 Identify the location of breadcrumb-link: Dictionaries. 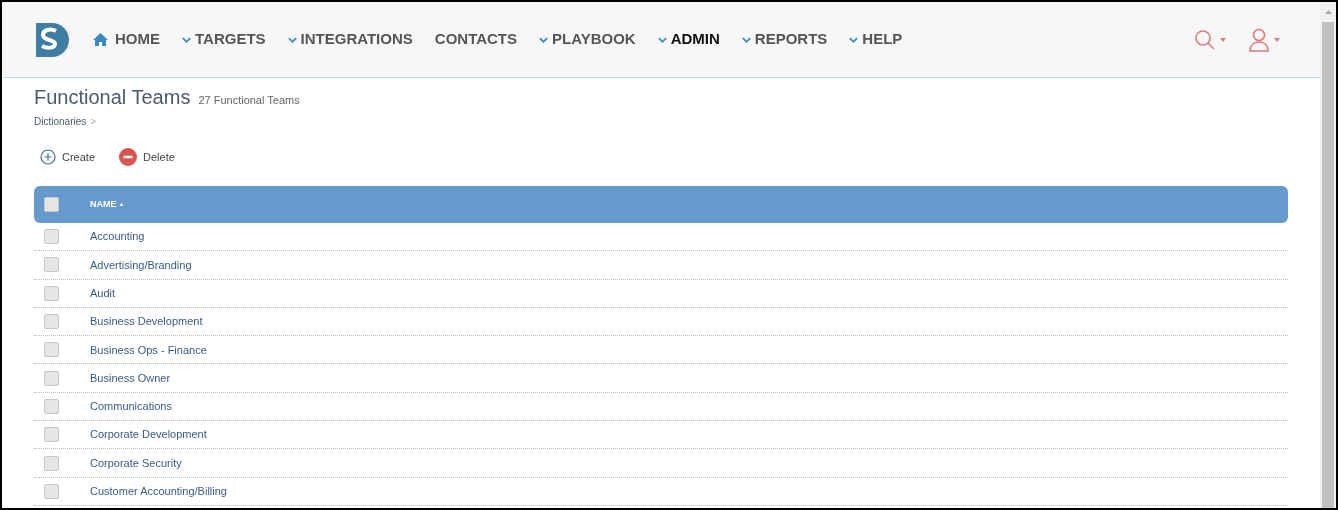
(60, 121).